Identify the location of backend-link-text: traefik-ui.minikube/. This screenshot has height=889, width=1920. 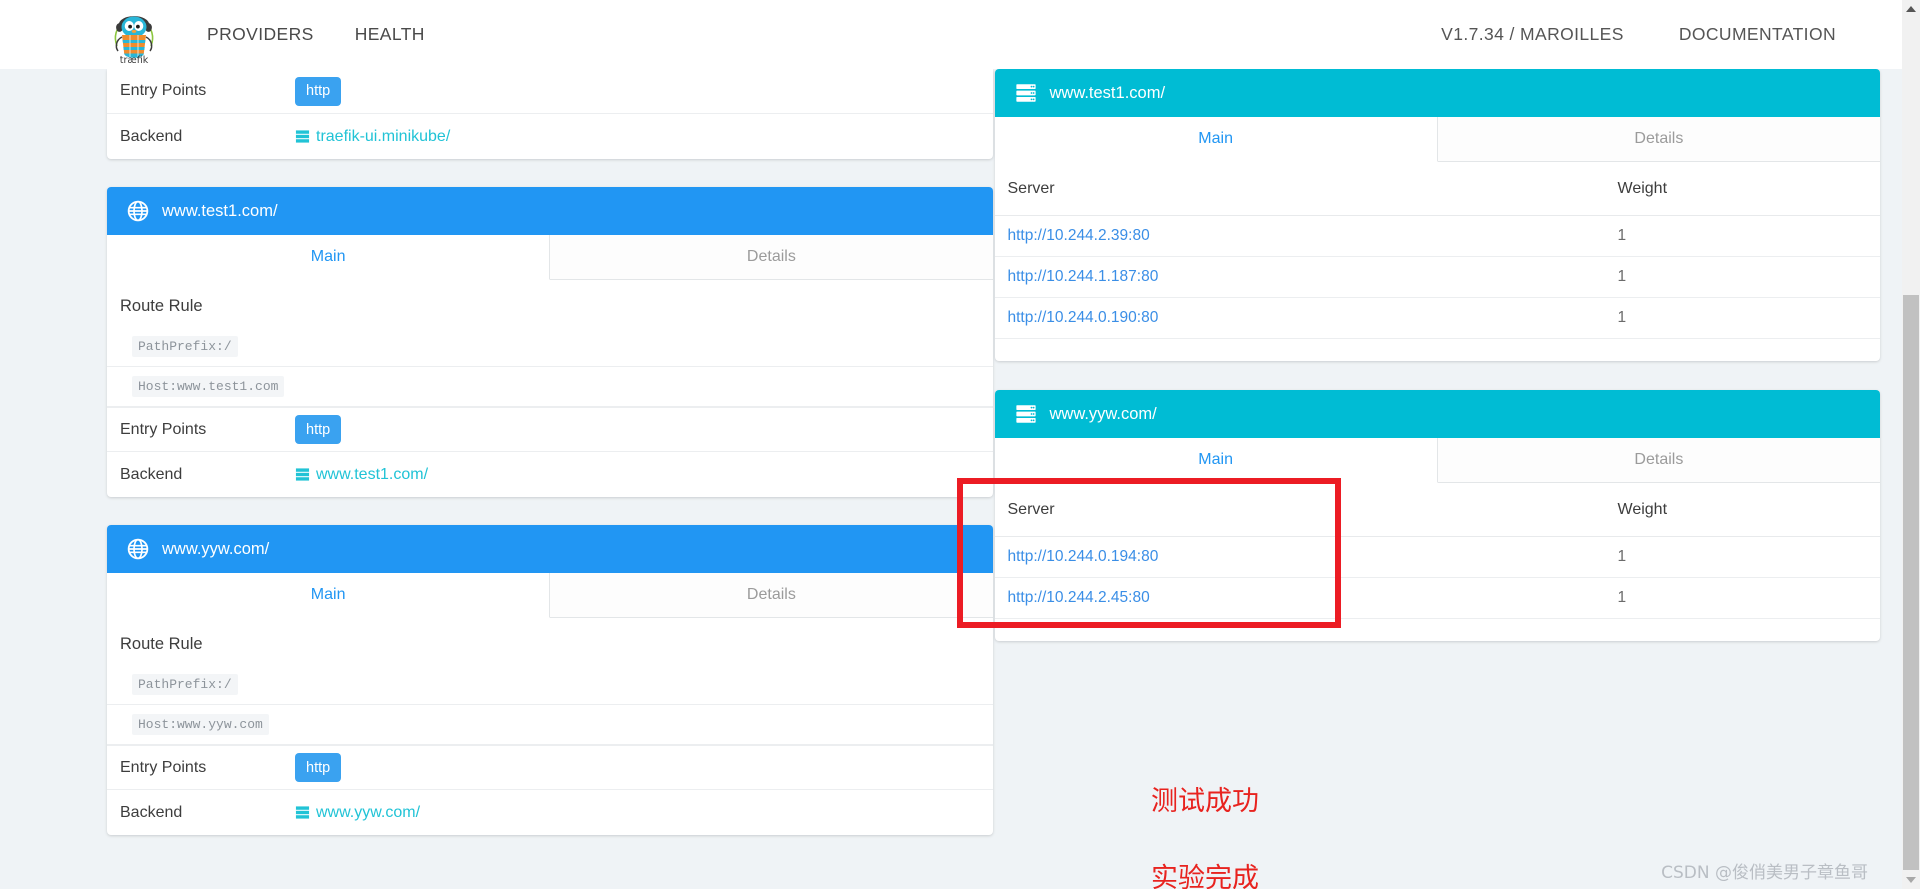
(383, 136).